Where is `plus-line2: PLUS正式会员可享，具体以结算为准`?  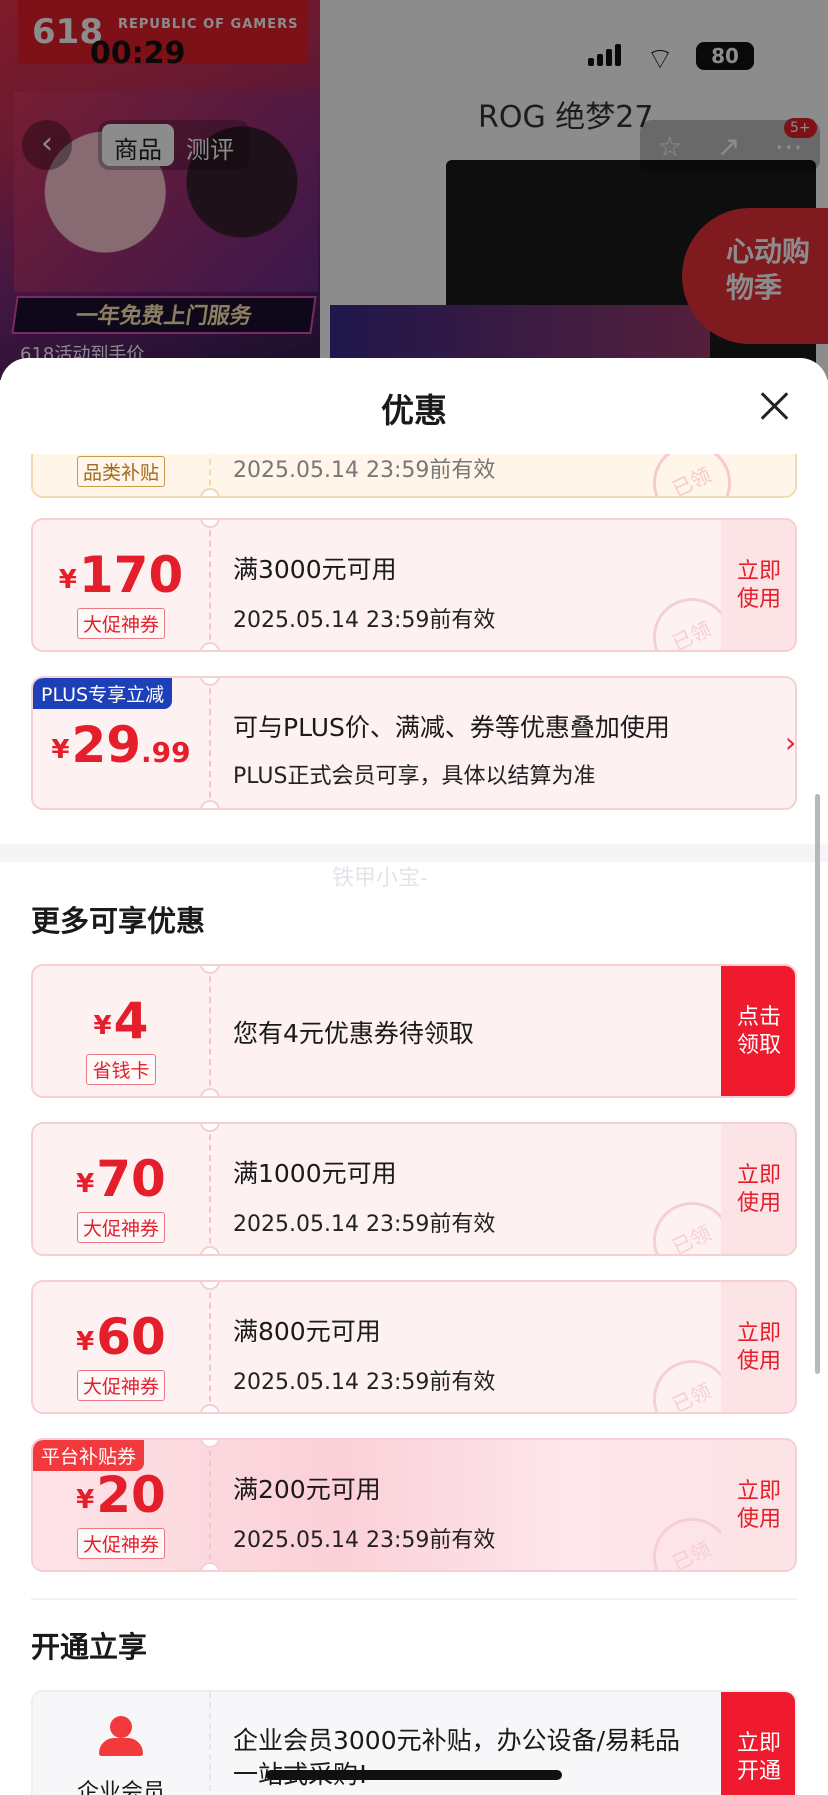 plus-line2: PLUS正式会员可享，具体以结算为准 is located at coordinates (414, 776).